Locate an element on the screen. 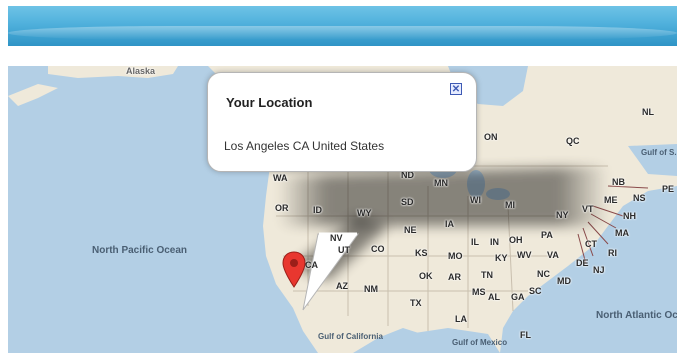  label-me: ME is located at coordinates (611, 200).